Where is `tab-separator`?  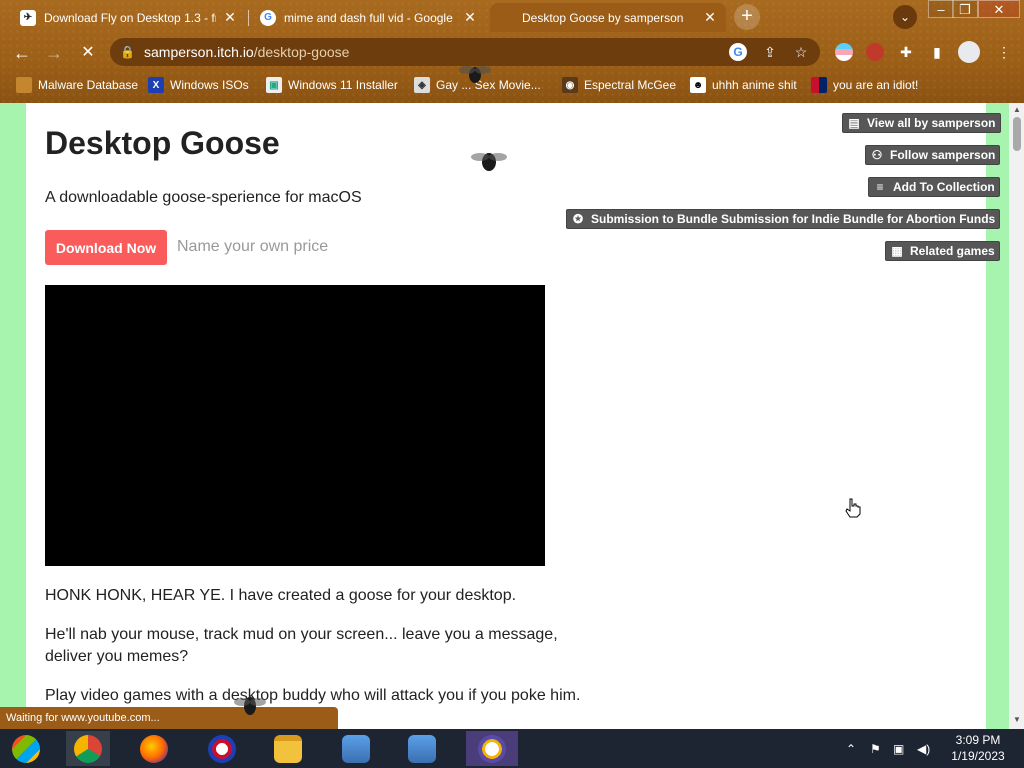 tab-separator is located at coordinates (248, 18).